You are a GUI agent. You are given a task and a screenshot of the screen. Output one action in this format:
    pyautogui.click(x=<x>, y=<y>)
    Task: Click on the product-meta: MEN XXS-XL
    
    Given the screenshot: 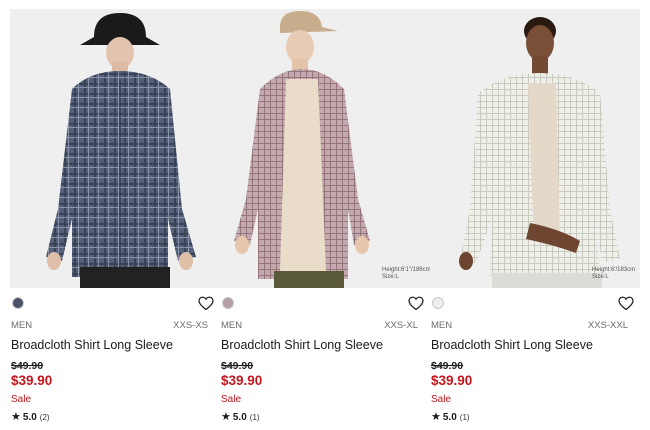 What is the action you would take?
    pyautogui.click(x=319, y=326)
    